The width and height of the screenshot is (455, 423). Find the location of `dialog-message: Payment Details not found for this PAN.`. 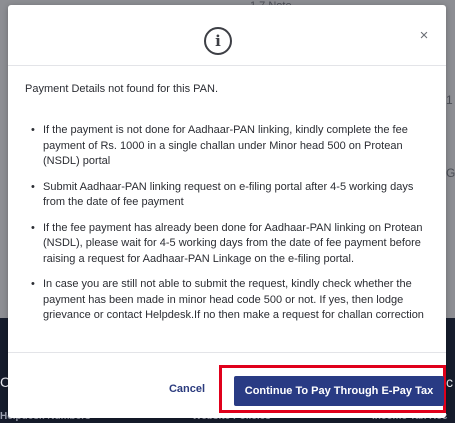

dialog-message: Payment Details not found for this PAN. is located at coordinates (121, 89).